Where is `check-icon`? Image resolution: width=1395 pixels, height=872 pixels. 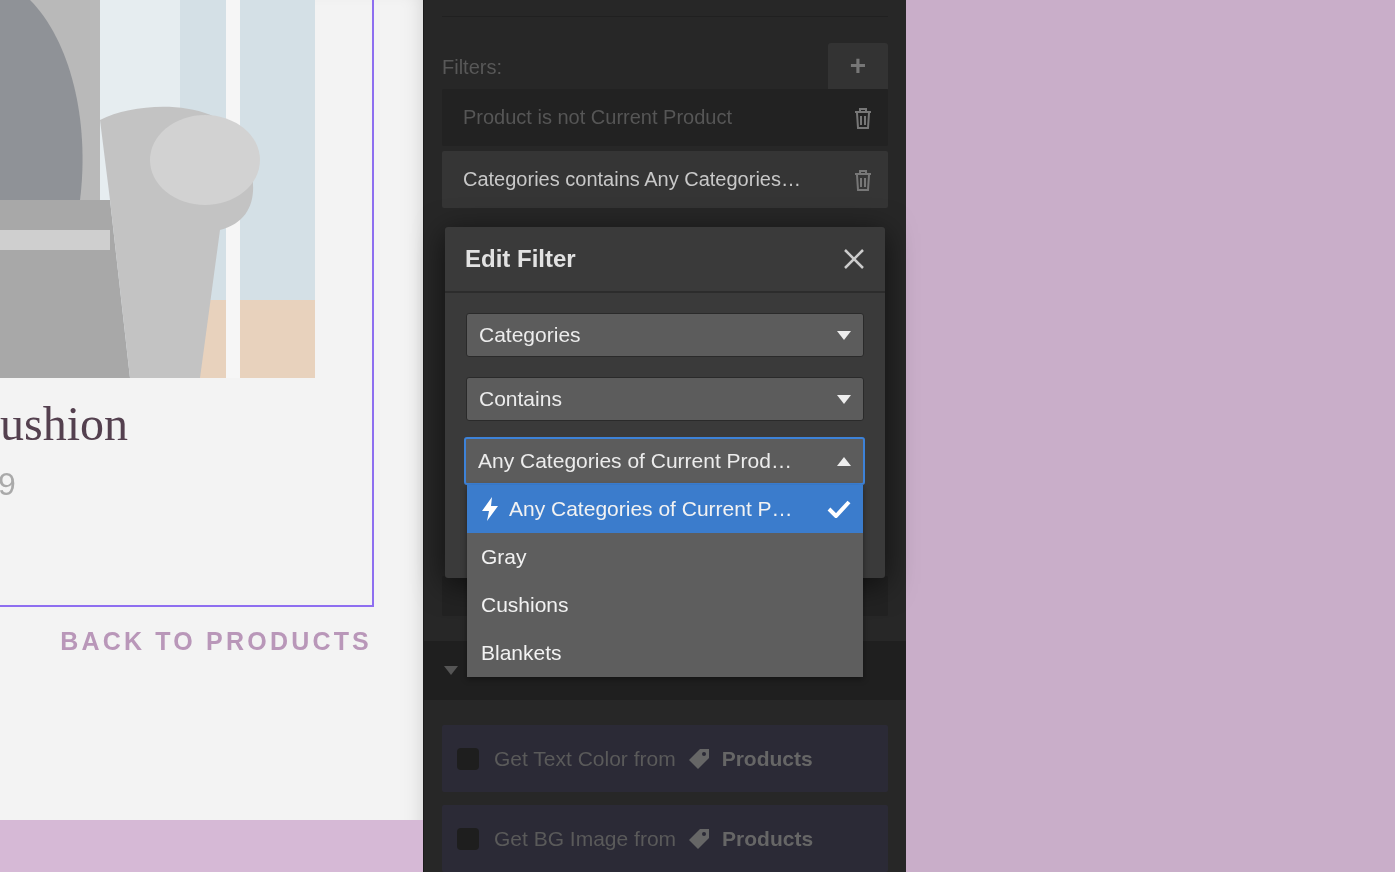 check-icon is located at coordinates (839, 509).